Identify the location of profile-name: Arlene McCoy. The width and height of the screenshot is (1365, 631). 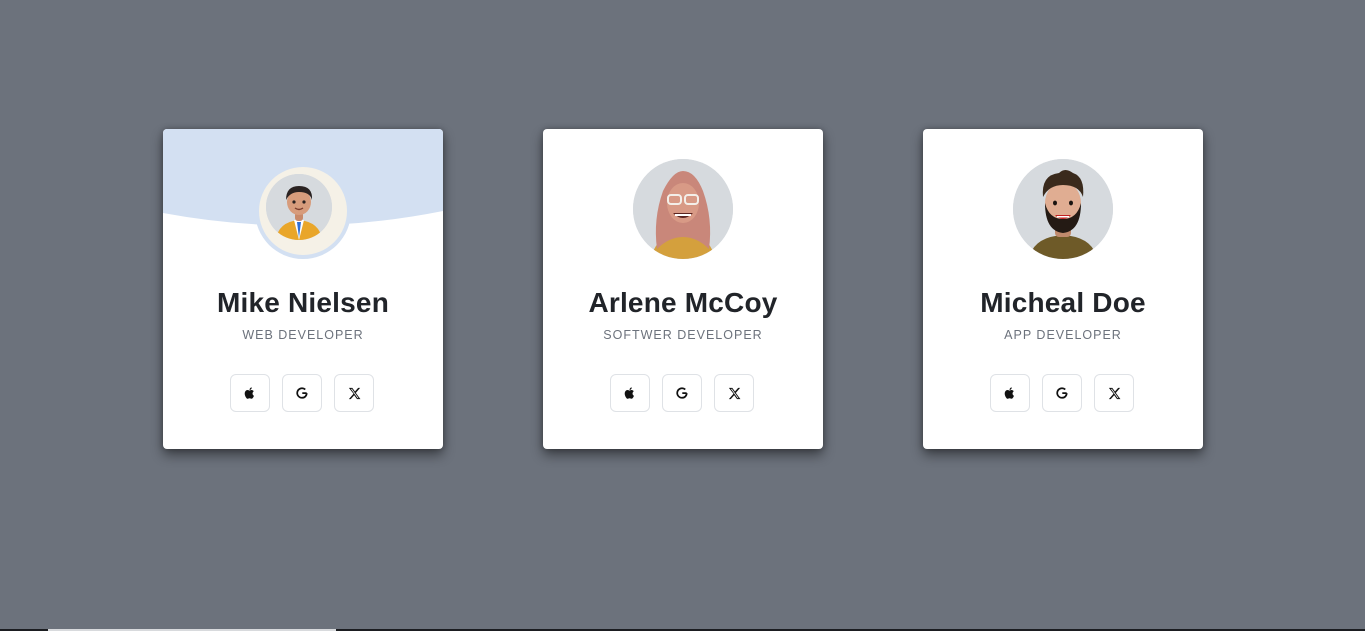
(683, 302).